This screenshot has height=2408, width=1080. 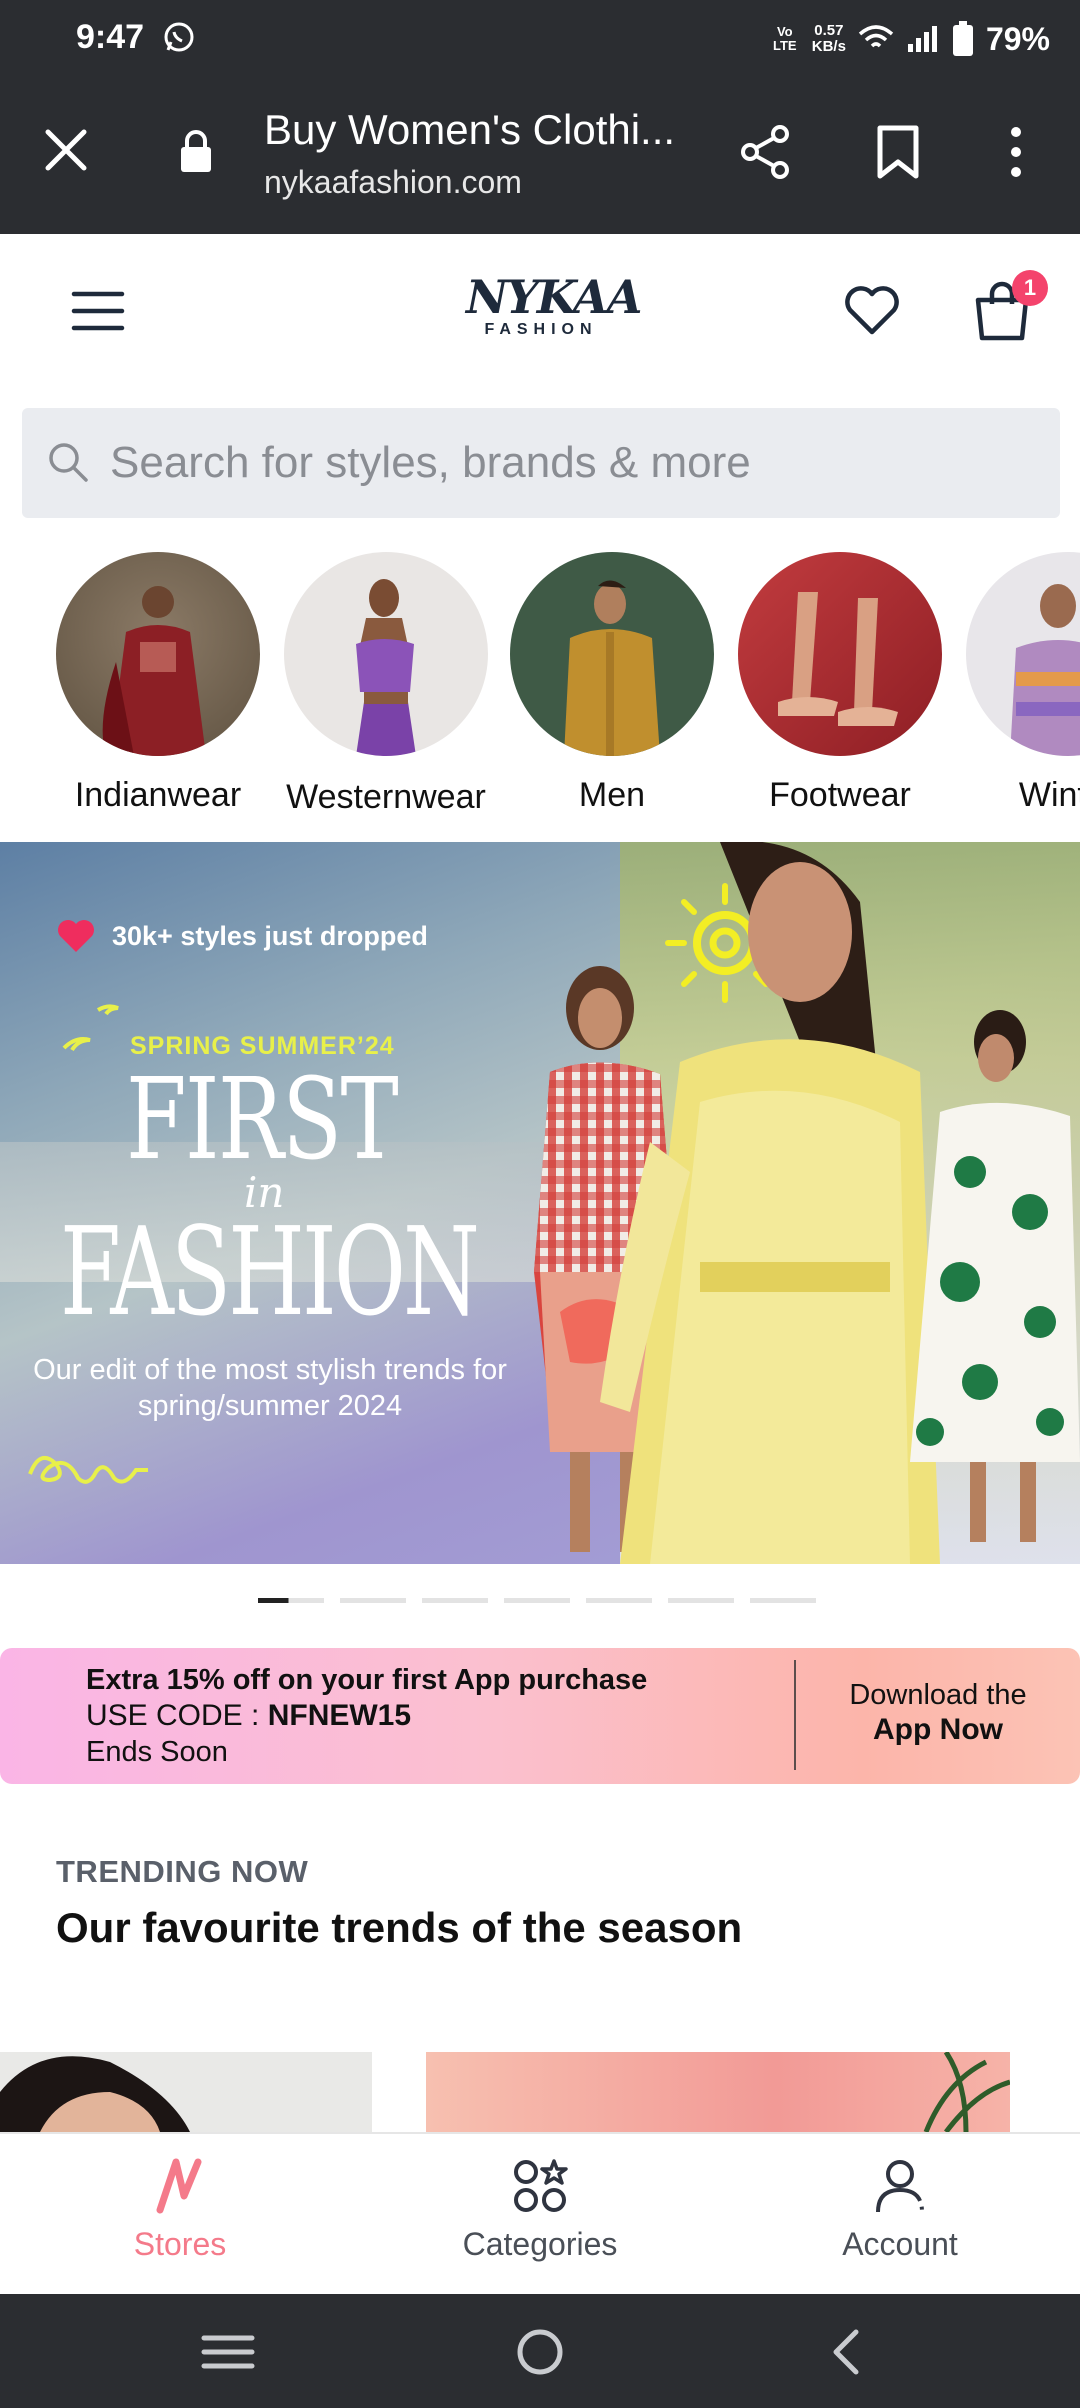 I want to click on category-men: Men, so click(x=612, y=681).